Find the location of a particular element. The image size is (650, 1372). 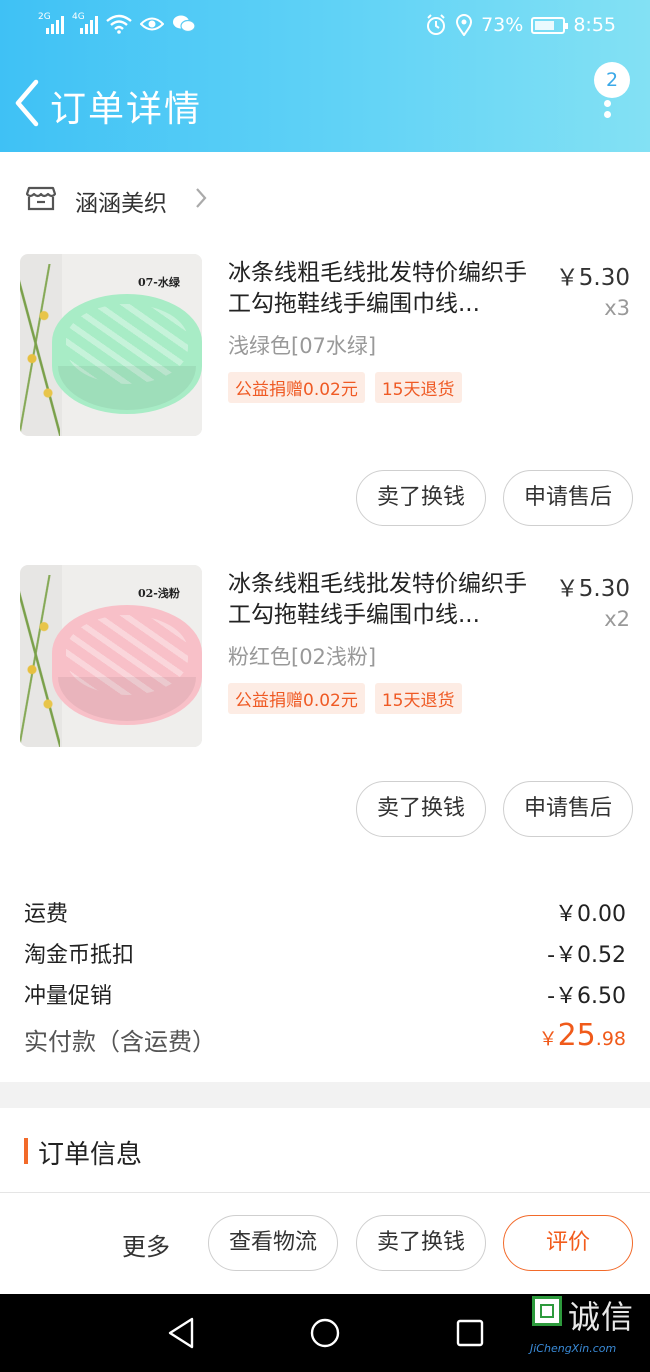

battery-icon is located at coordinates (550, 25).